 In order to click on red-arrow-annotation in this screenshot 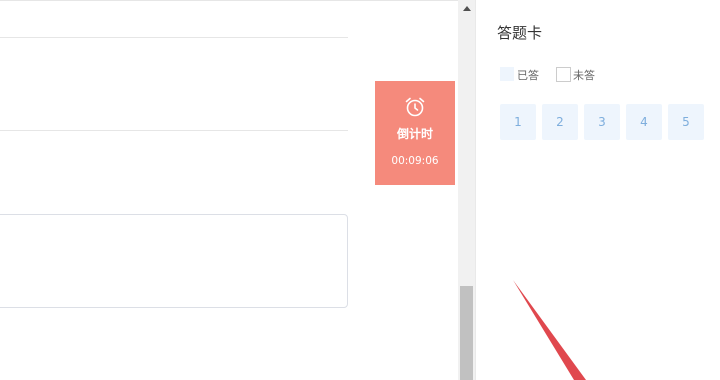, I will do `click(549, 330)`.